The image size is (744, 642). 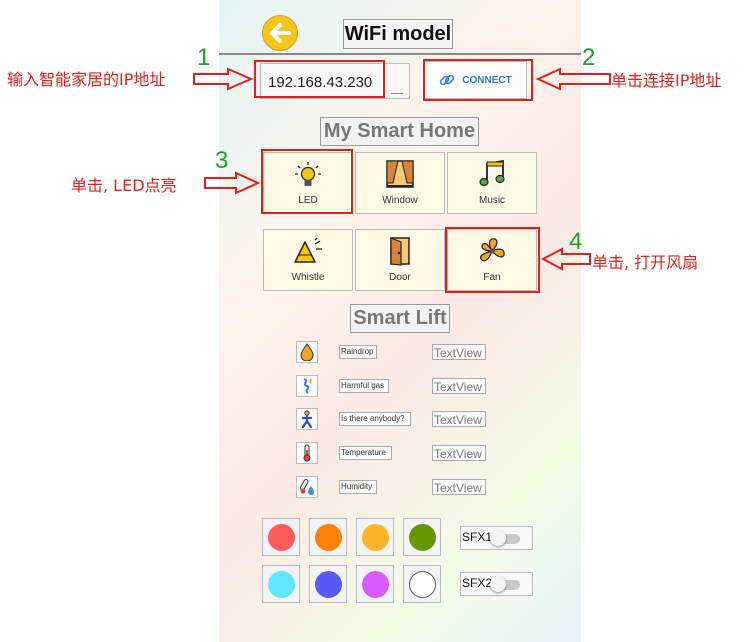 I want to click on step-4-text: 单击, 打开风扇, so click(x=645, y=262).